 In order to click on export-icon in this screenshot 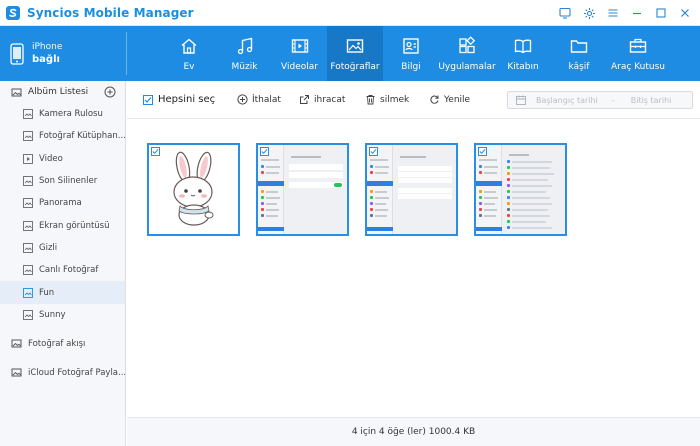, I will do `click(304, 99)`.